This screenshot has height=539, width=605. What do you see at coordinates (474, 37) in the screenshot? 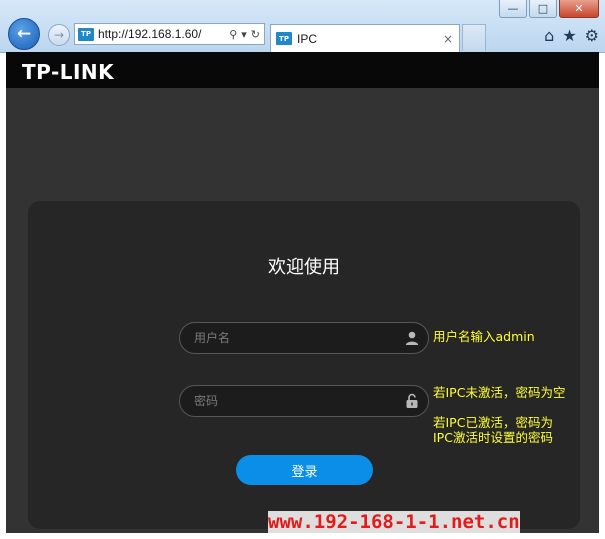
I see `new-tab-button` at bounding box center [474, 37].